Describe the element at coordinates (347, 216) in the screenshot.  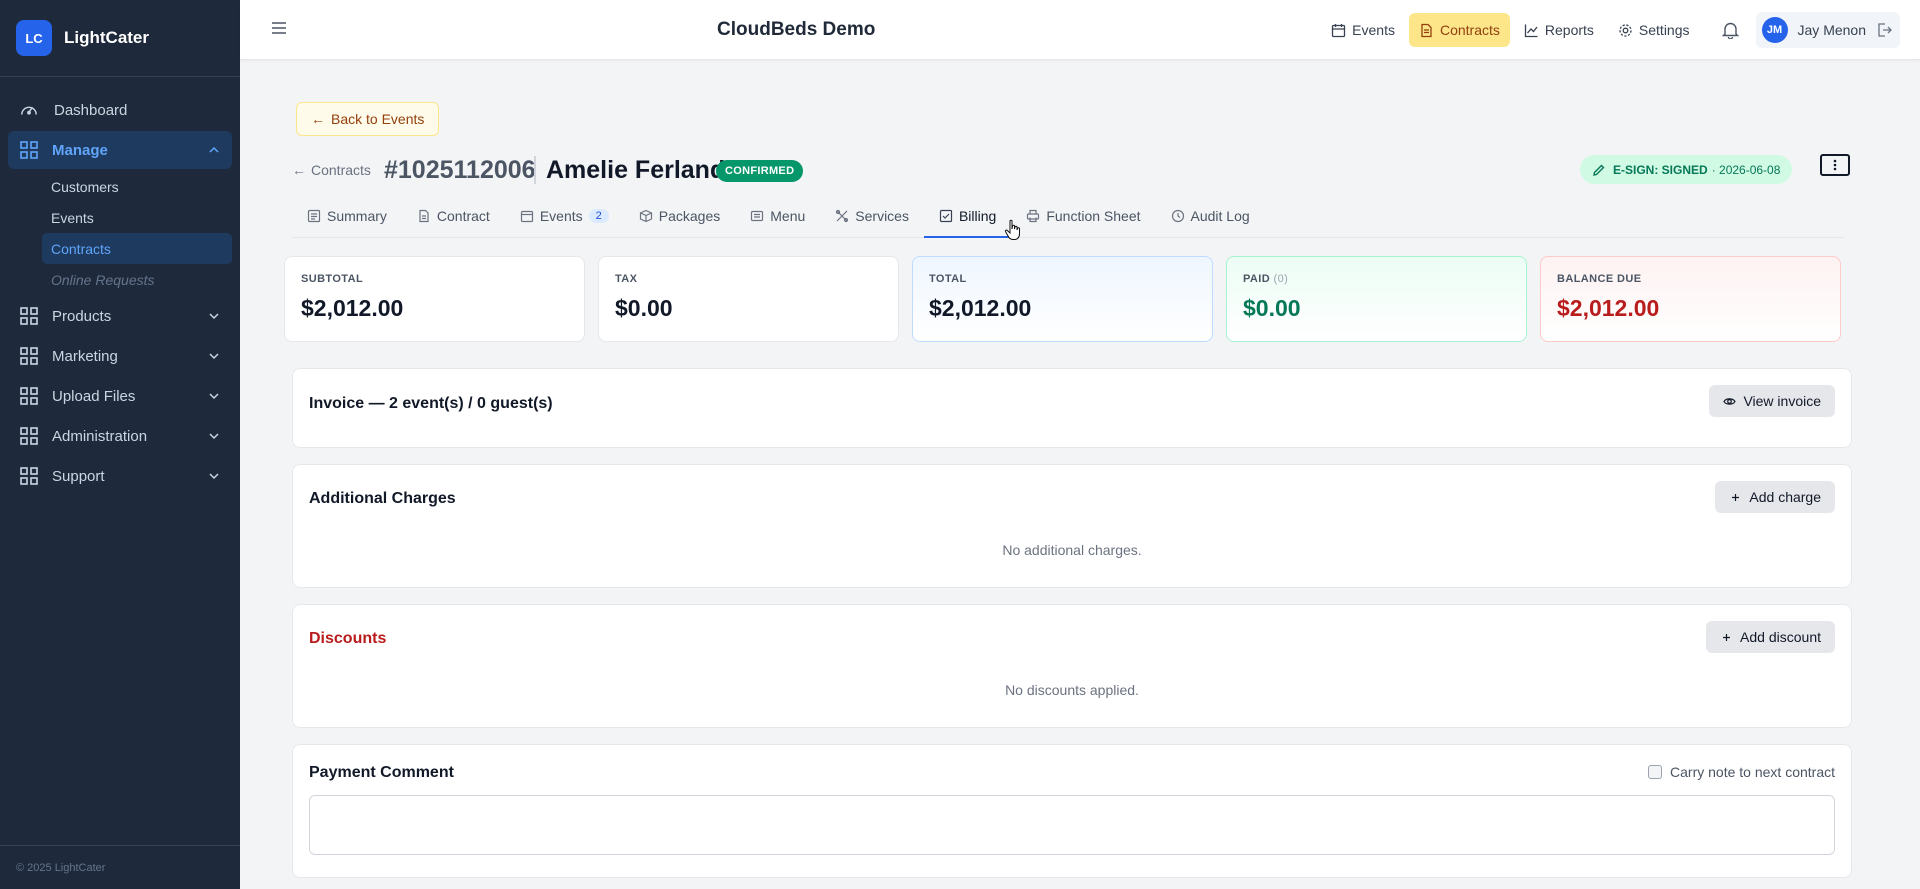
I see `tab-summary: Summary` at that location.